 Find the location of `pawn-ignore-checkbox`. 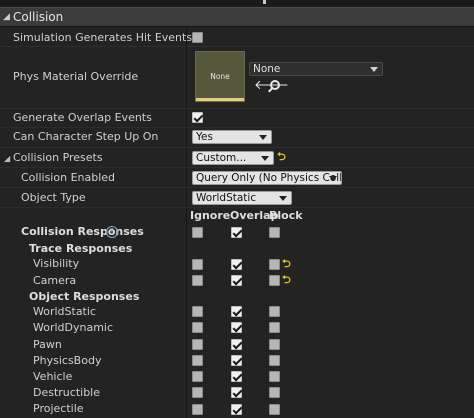

pawn-ignore-checkbox is located at coordinates (197, 344).